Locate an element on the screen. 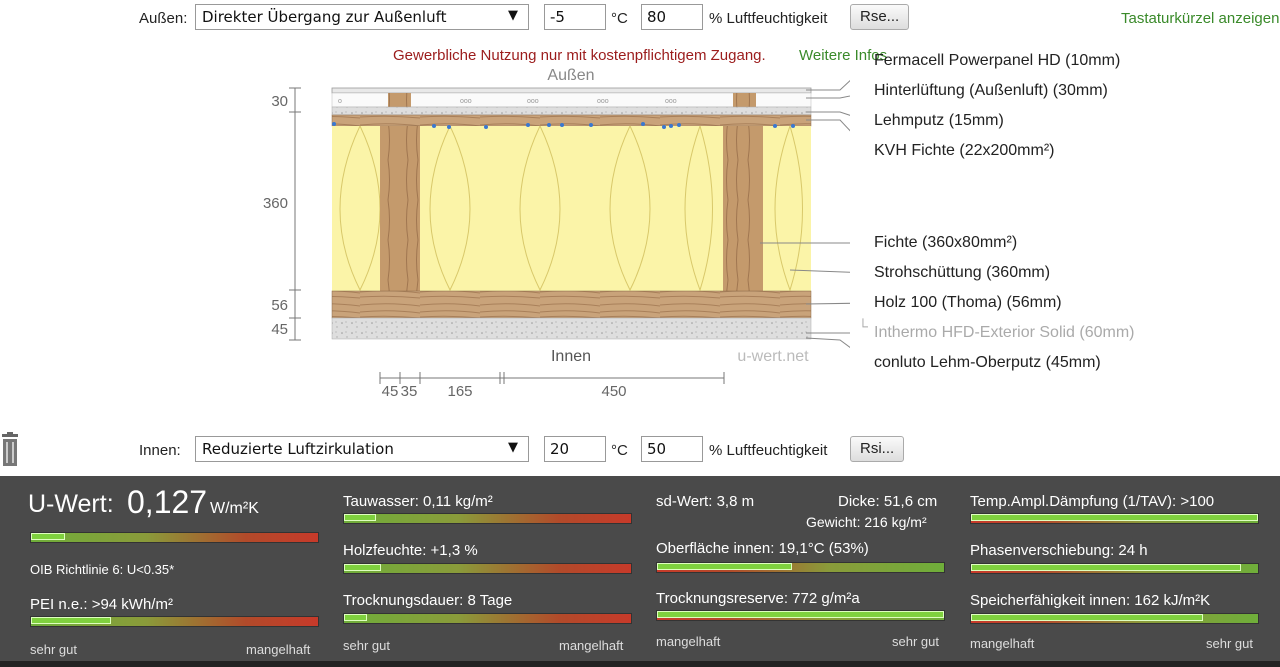 This screenshot has height=667, width=1280. dim-360: 360 is located at coordinates (275, 203).